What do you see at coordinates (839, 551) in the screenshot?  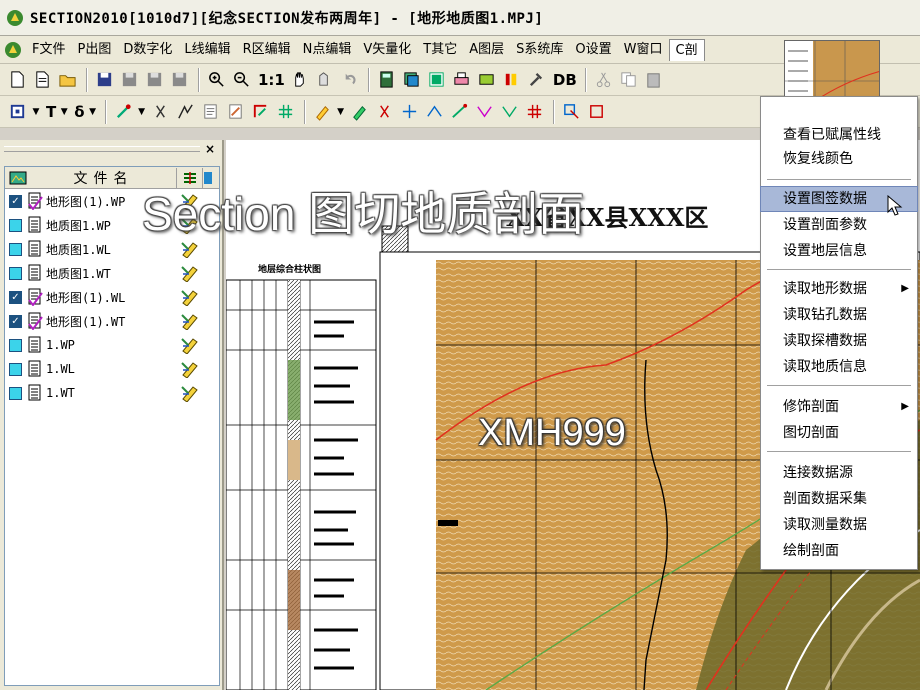 I see `menu-item-draw-section: 绘制剖面` at bounding box center [839, 551].